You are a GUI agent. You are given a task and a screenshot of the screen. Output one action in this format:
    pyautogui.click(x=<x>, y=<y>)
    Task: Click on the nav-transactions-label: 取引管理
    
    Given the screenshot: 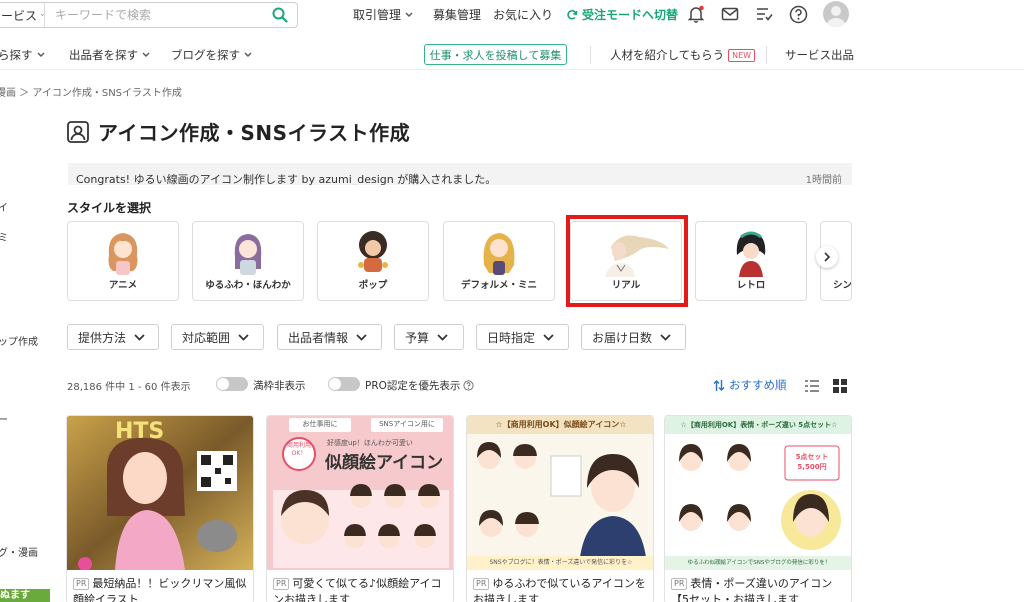 What is the action you would take?
    pyautogui.click(x=377, y=15)
    